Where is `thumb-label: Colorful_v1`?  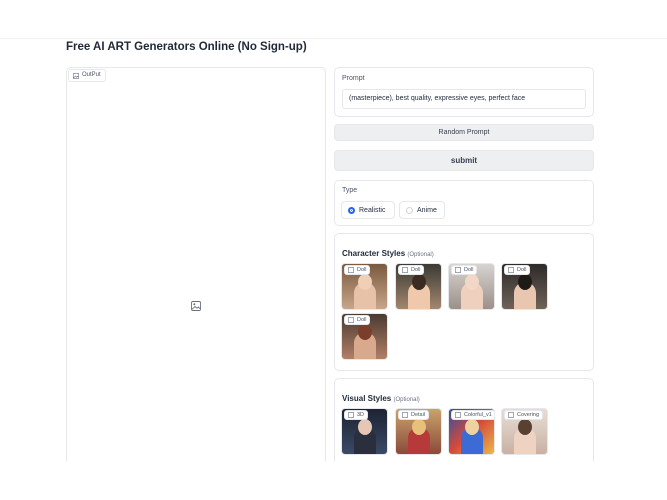 thumb-label: Colorful_v1 is located at coordinates (472, 415).